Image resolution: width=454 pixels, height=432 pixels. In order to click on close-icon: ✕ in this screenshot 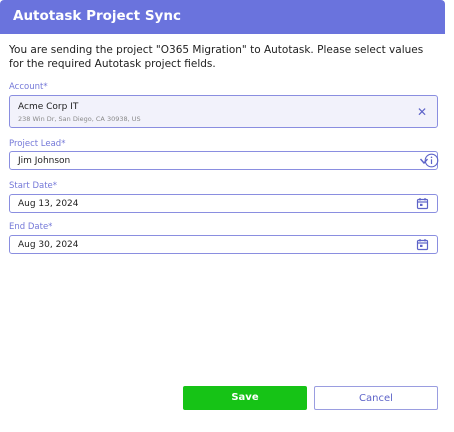, I will do `click(422, 112)`.